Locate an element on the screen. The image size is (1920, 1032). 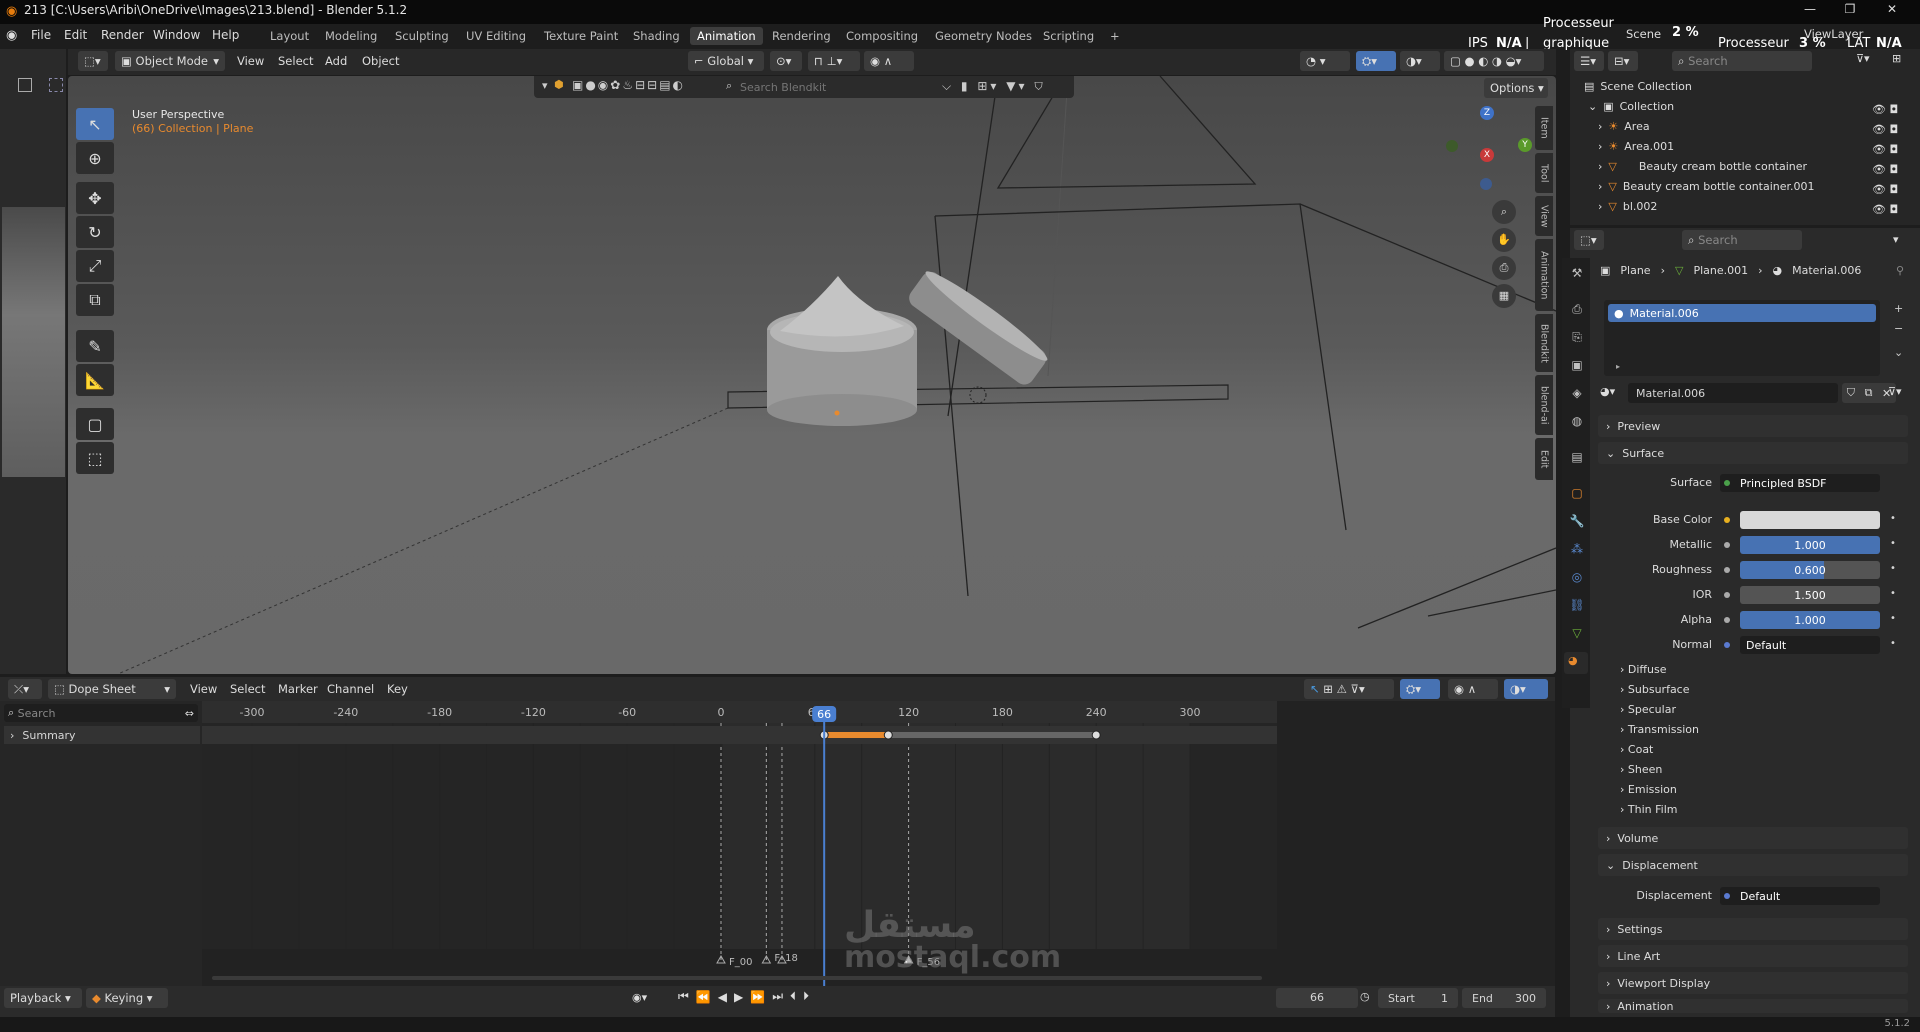
outliner-item: ⌄ ▣ Collection is located at coordinates (1631, 106).